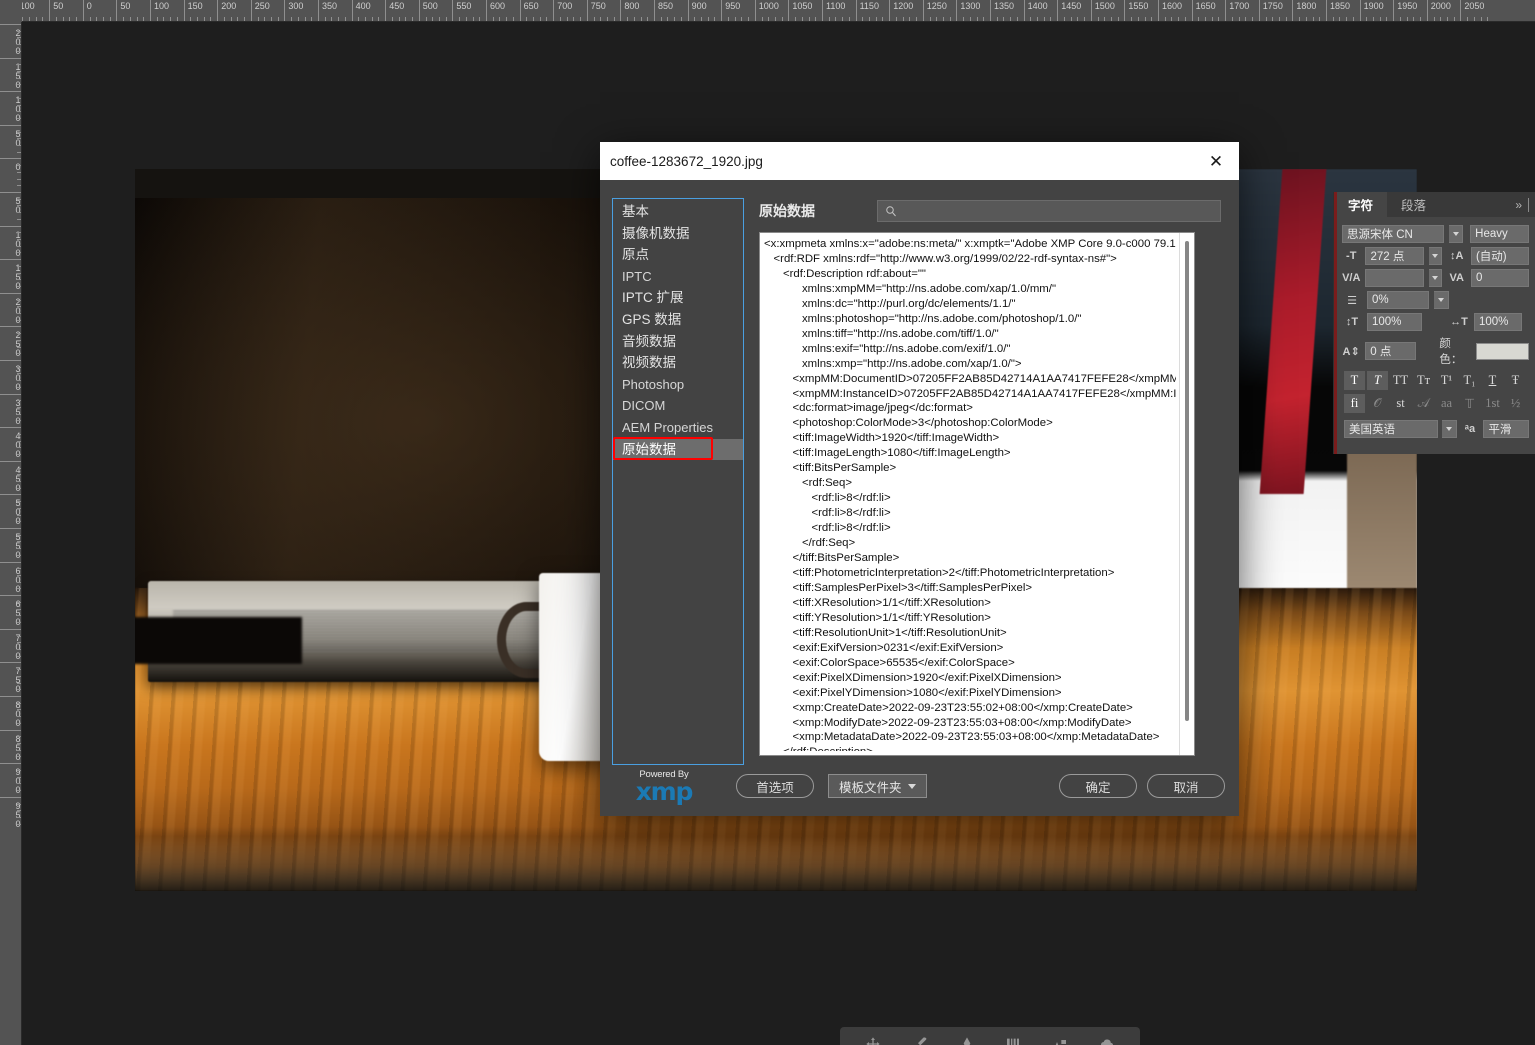  I want to click on horizontal-scale-field: 100%, so click(1498, 322).